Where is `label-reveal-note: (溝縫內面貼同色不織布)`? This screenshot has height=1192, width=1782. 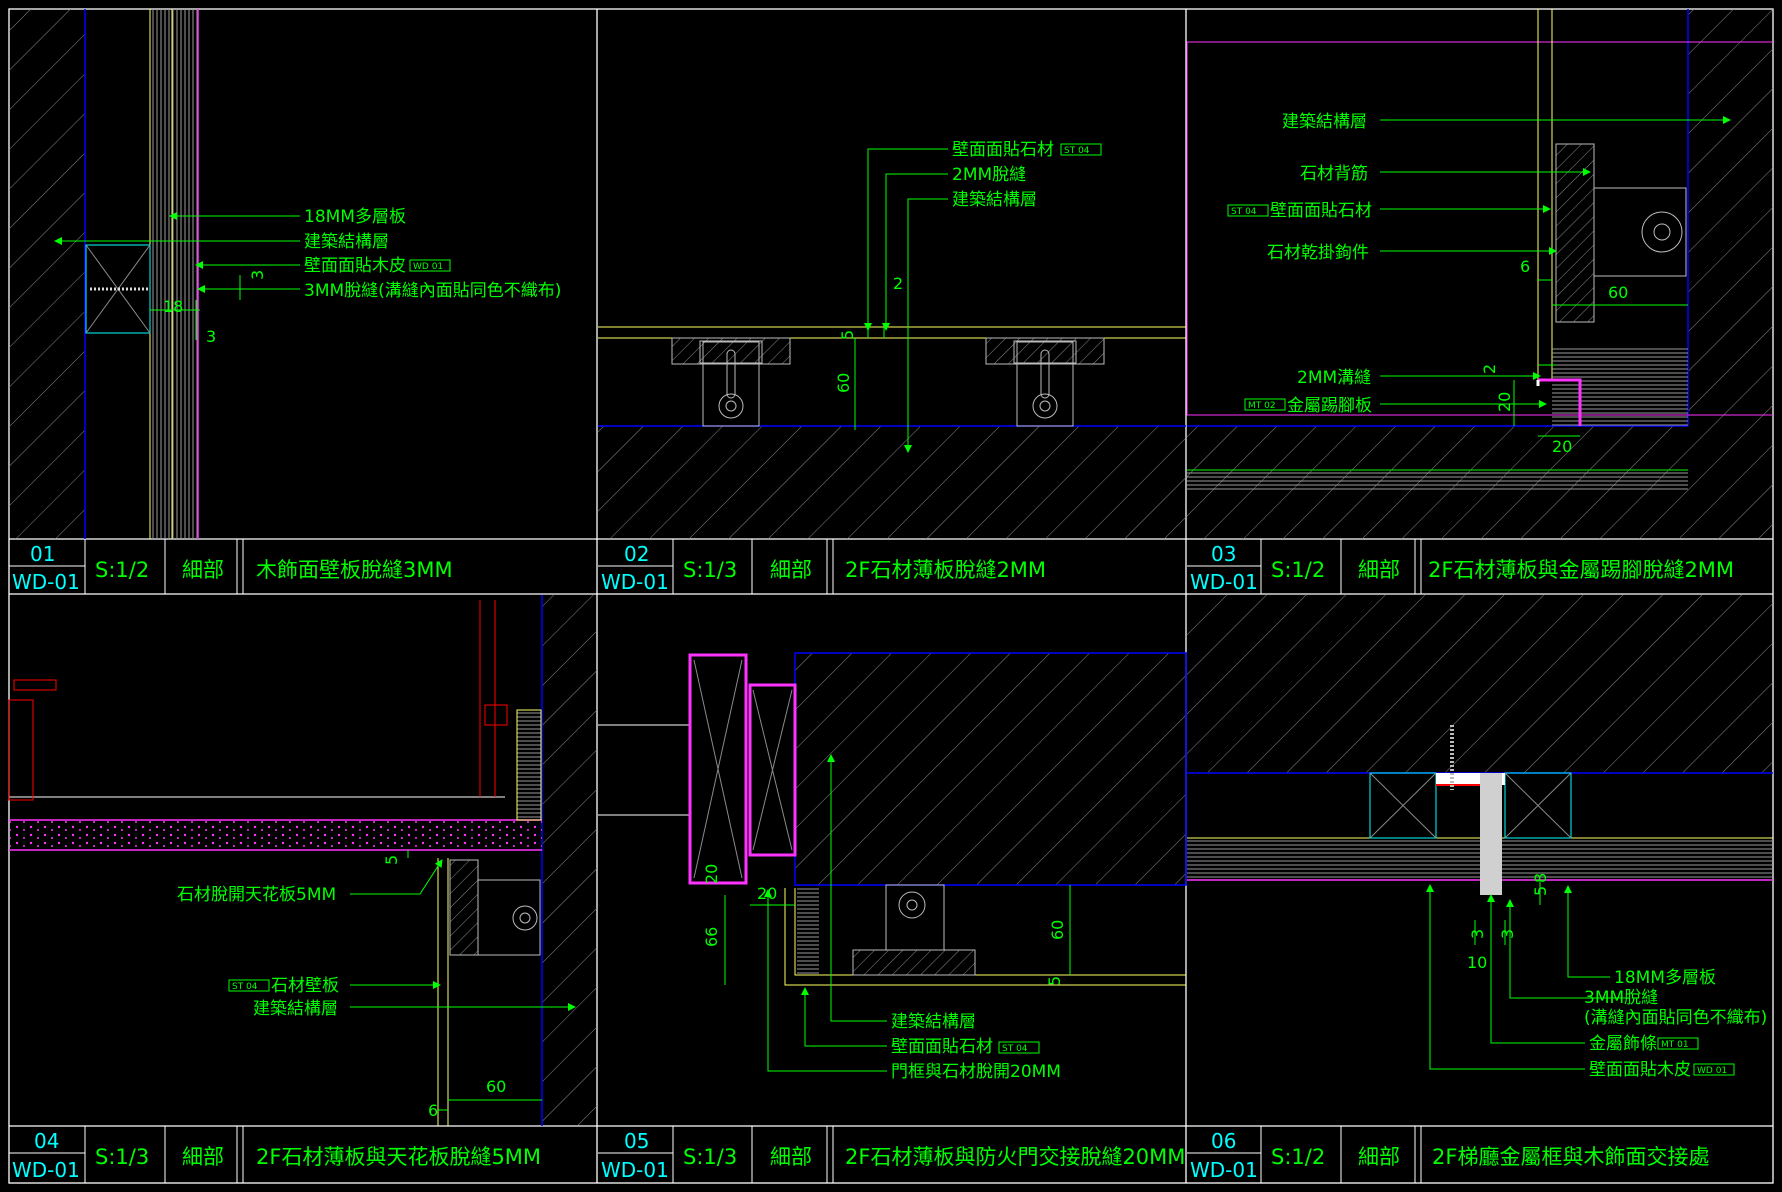
label-reveal-note: (溝縫內面貼同色不織布) is located at coordinates (1675, 1018).